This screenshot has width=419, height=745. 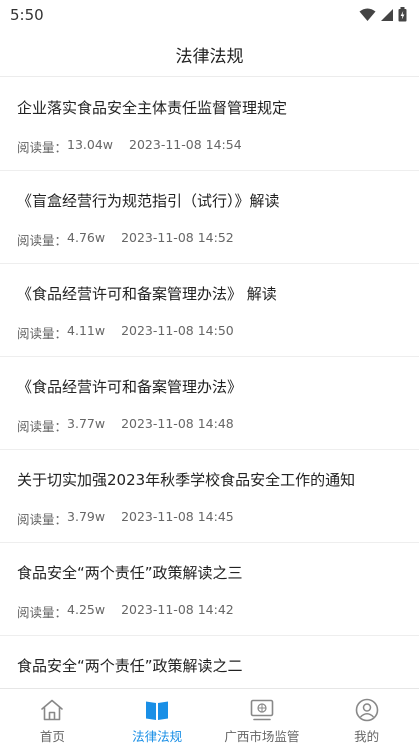 I want to click on article-date: 2023-11-08 14:42, so click(x=177, y=609).